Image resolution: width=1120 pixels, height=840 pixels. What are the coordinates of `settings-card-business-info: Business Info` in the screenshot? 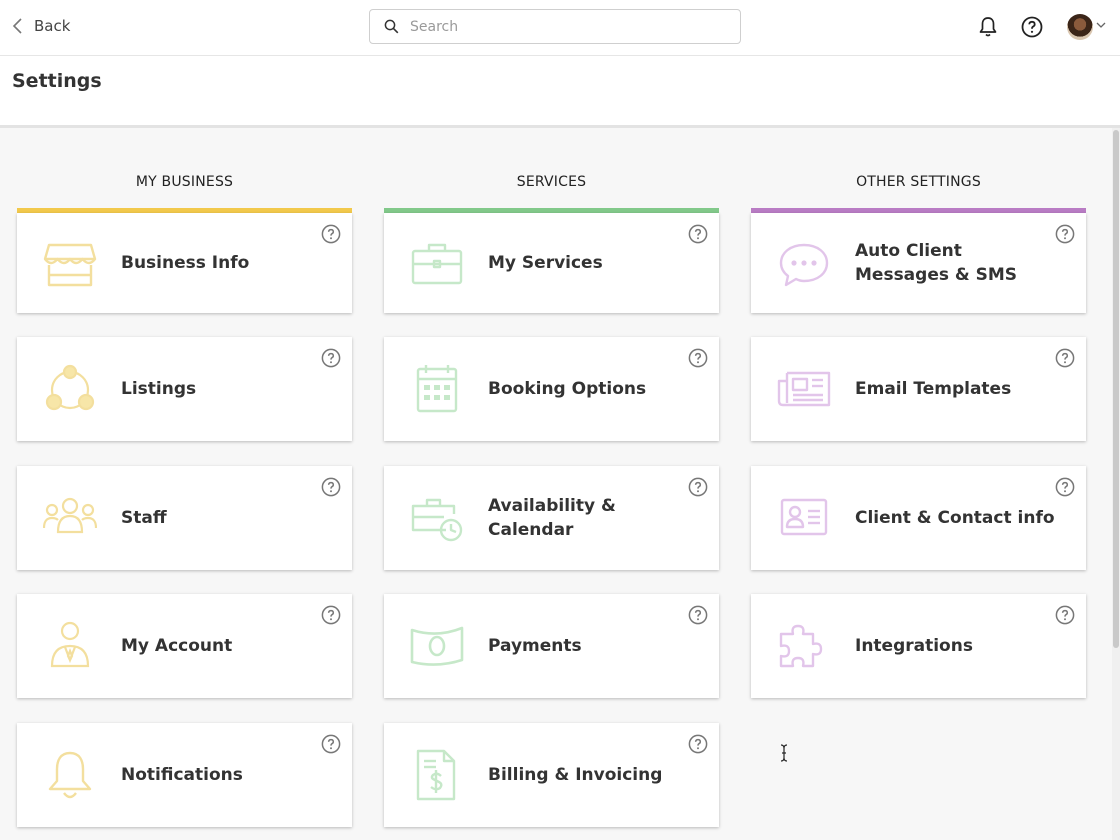 It's located at (184, 263).